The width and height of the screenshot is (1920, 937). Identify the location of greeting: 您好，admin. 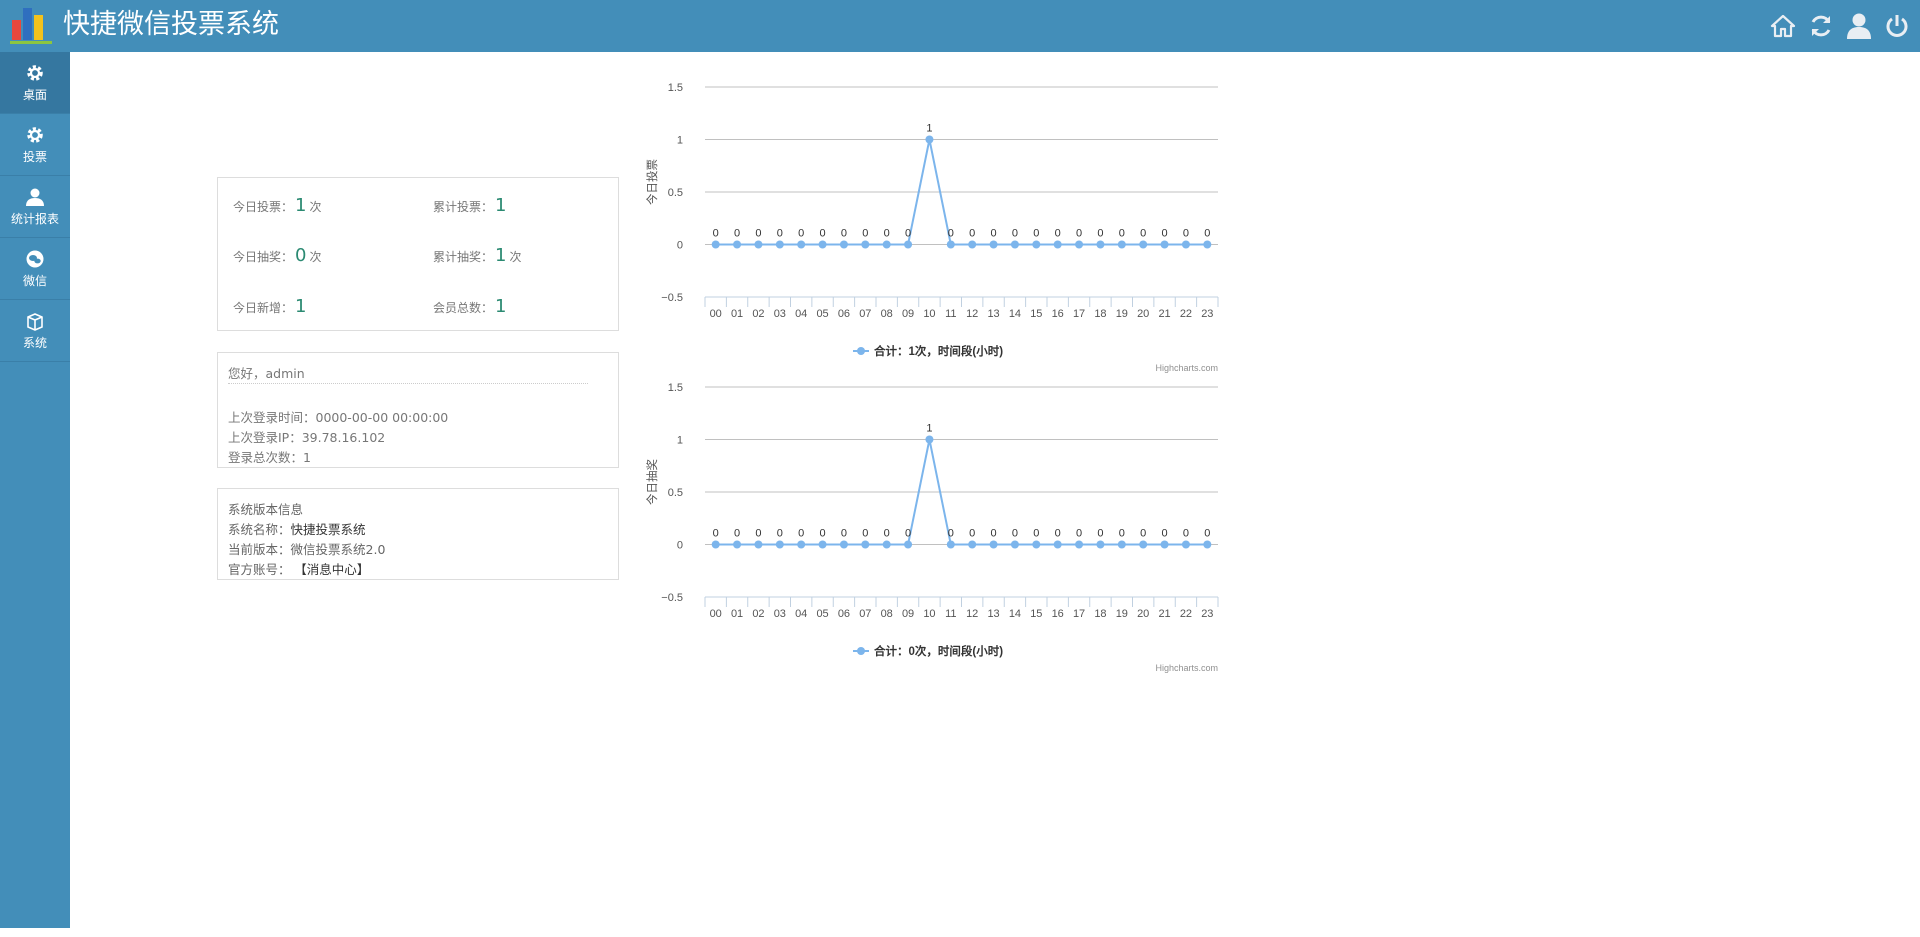
(266, 373).